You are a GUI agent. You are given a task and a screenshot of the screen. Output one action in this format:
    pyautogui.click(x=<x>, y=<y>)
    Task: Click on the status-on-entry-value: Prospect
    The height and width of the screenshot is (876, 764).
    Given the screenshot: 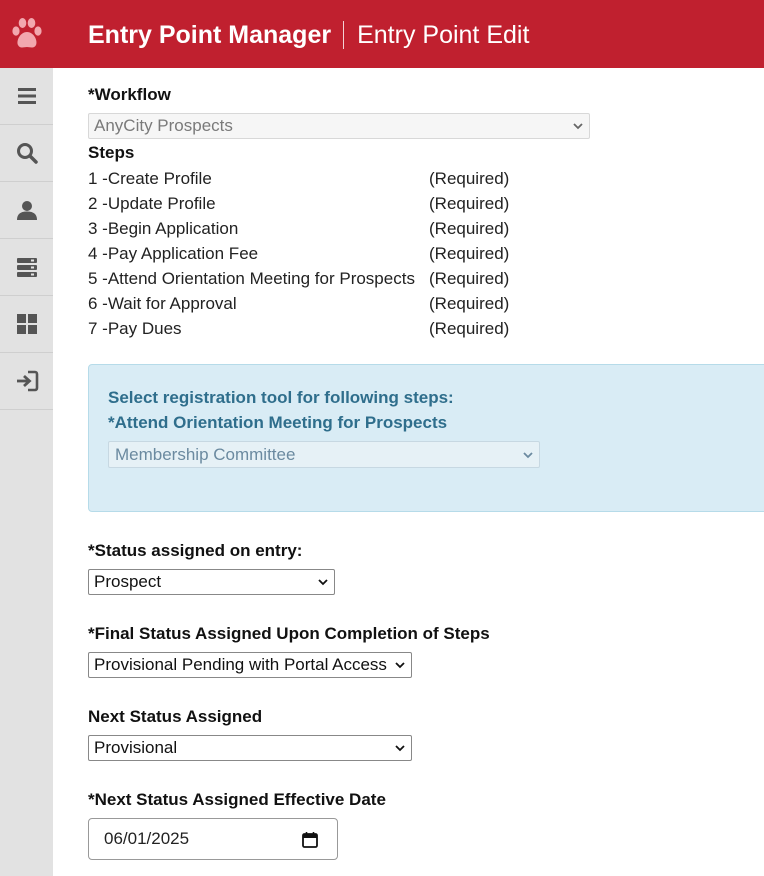 What is the action you would take?
    pyautogui.click(x=128, y=581)
    